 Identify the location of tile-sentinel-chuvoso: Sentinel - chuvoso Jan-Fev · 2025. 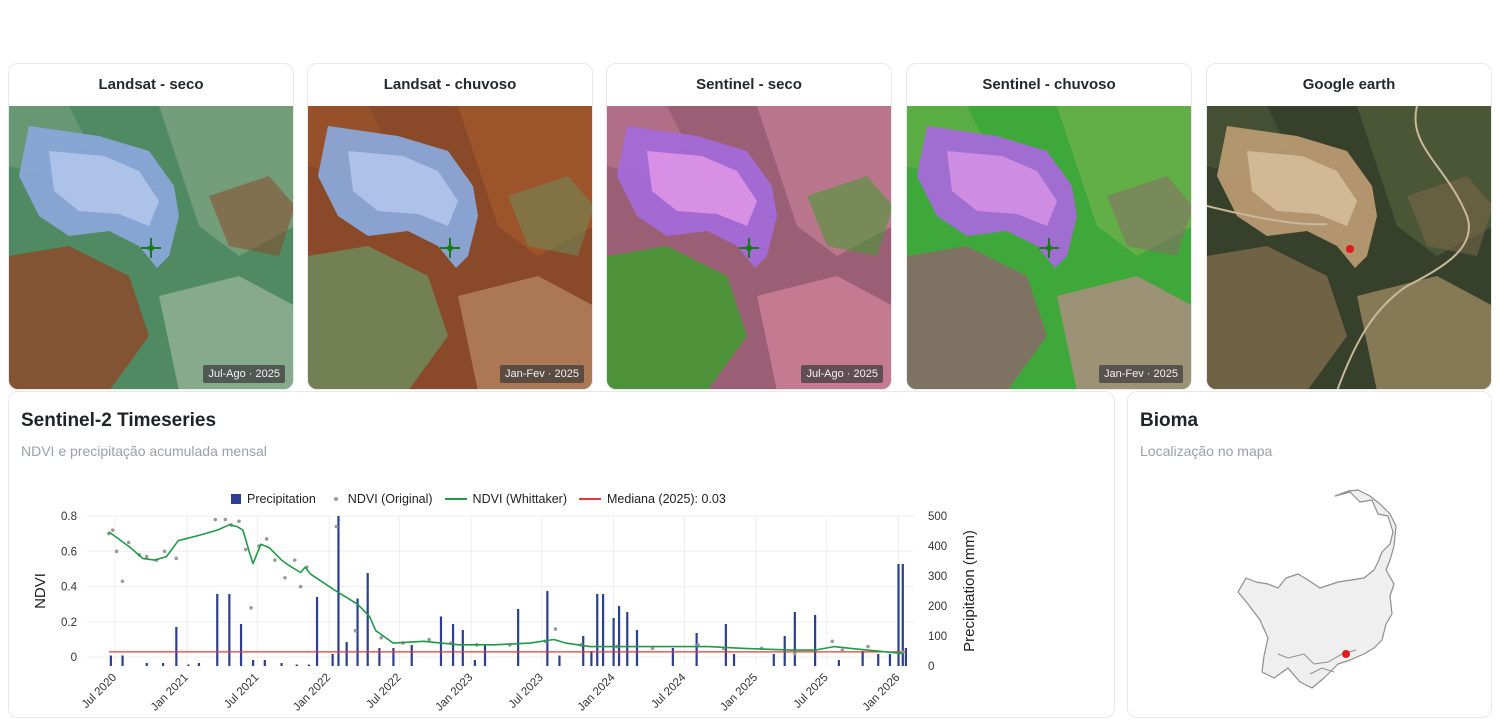
(1049, 226).